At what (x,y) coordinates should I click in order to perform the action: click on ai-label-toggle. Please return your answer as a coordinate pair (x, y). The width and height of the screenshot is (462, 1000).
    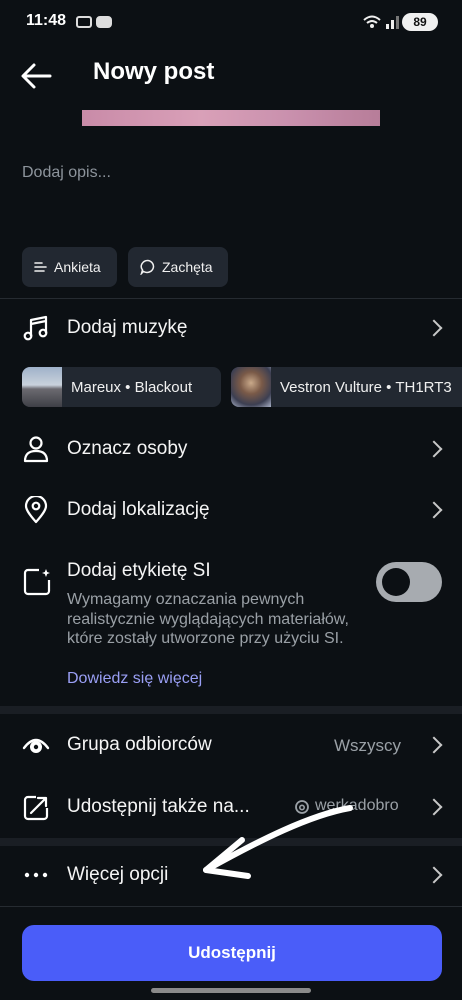
    Looking at the image, I should click on (409, 582).